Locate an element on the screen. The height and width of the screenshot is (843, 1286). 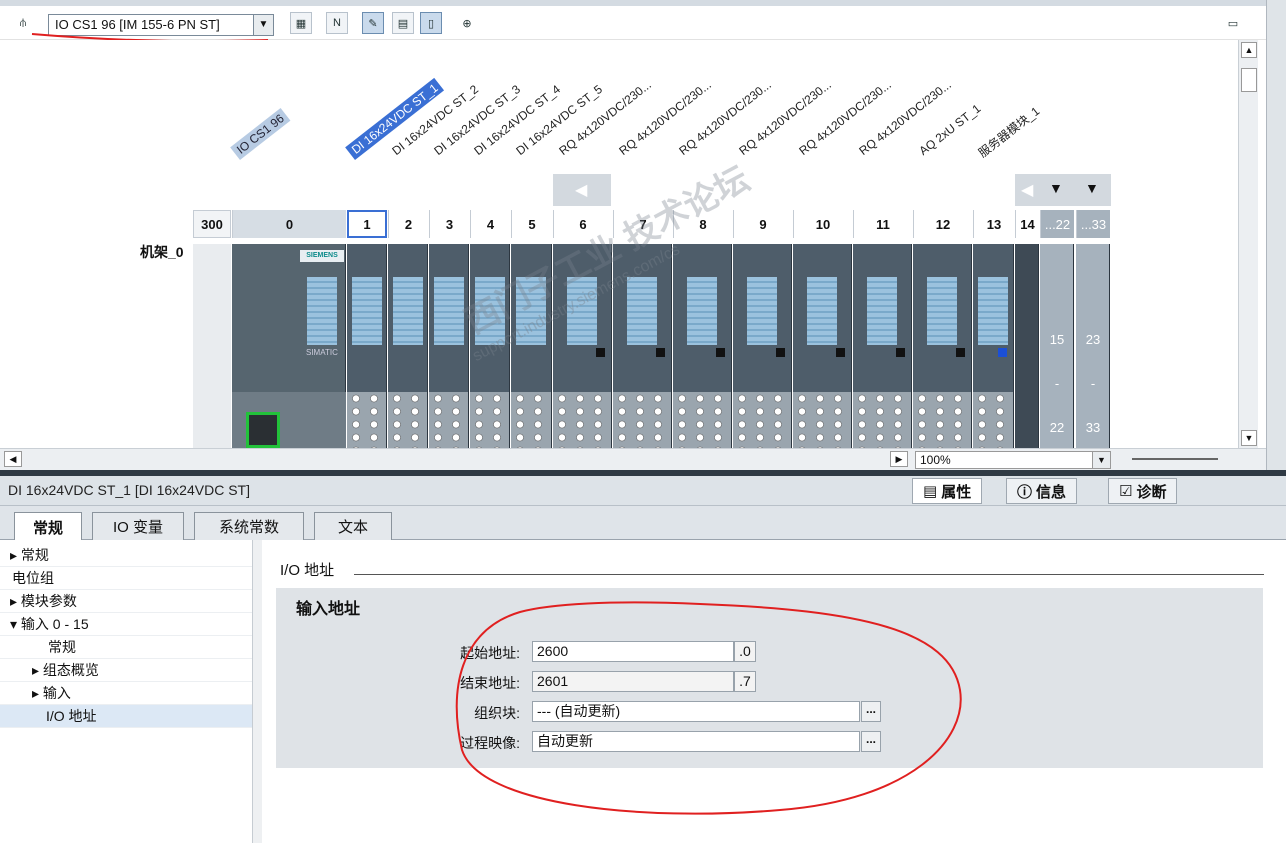
nav-item-label: 组态概览 is located at coordinates (70, 670).